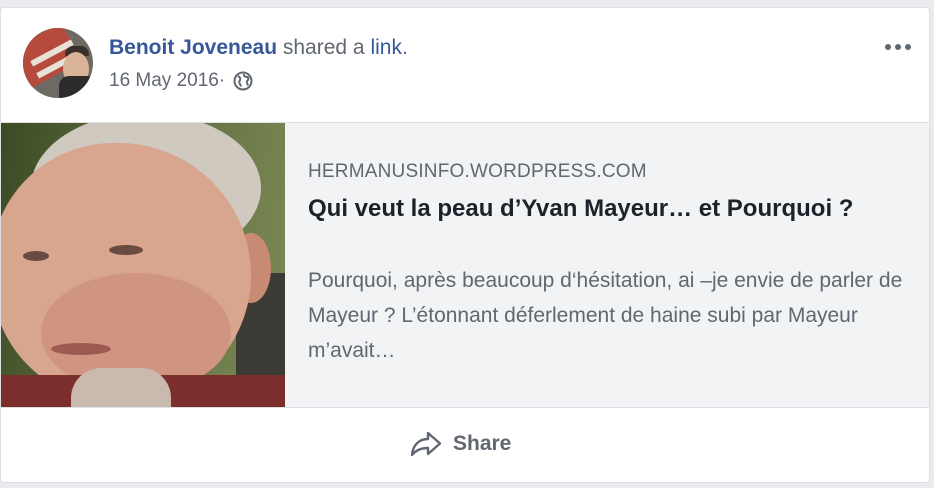  What do you see at coordinates (386, 47) in the screenshot?
I see `link-word: link` at bounding box center [386, 47].